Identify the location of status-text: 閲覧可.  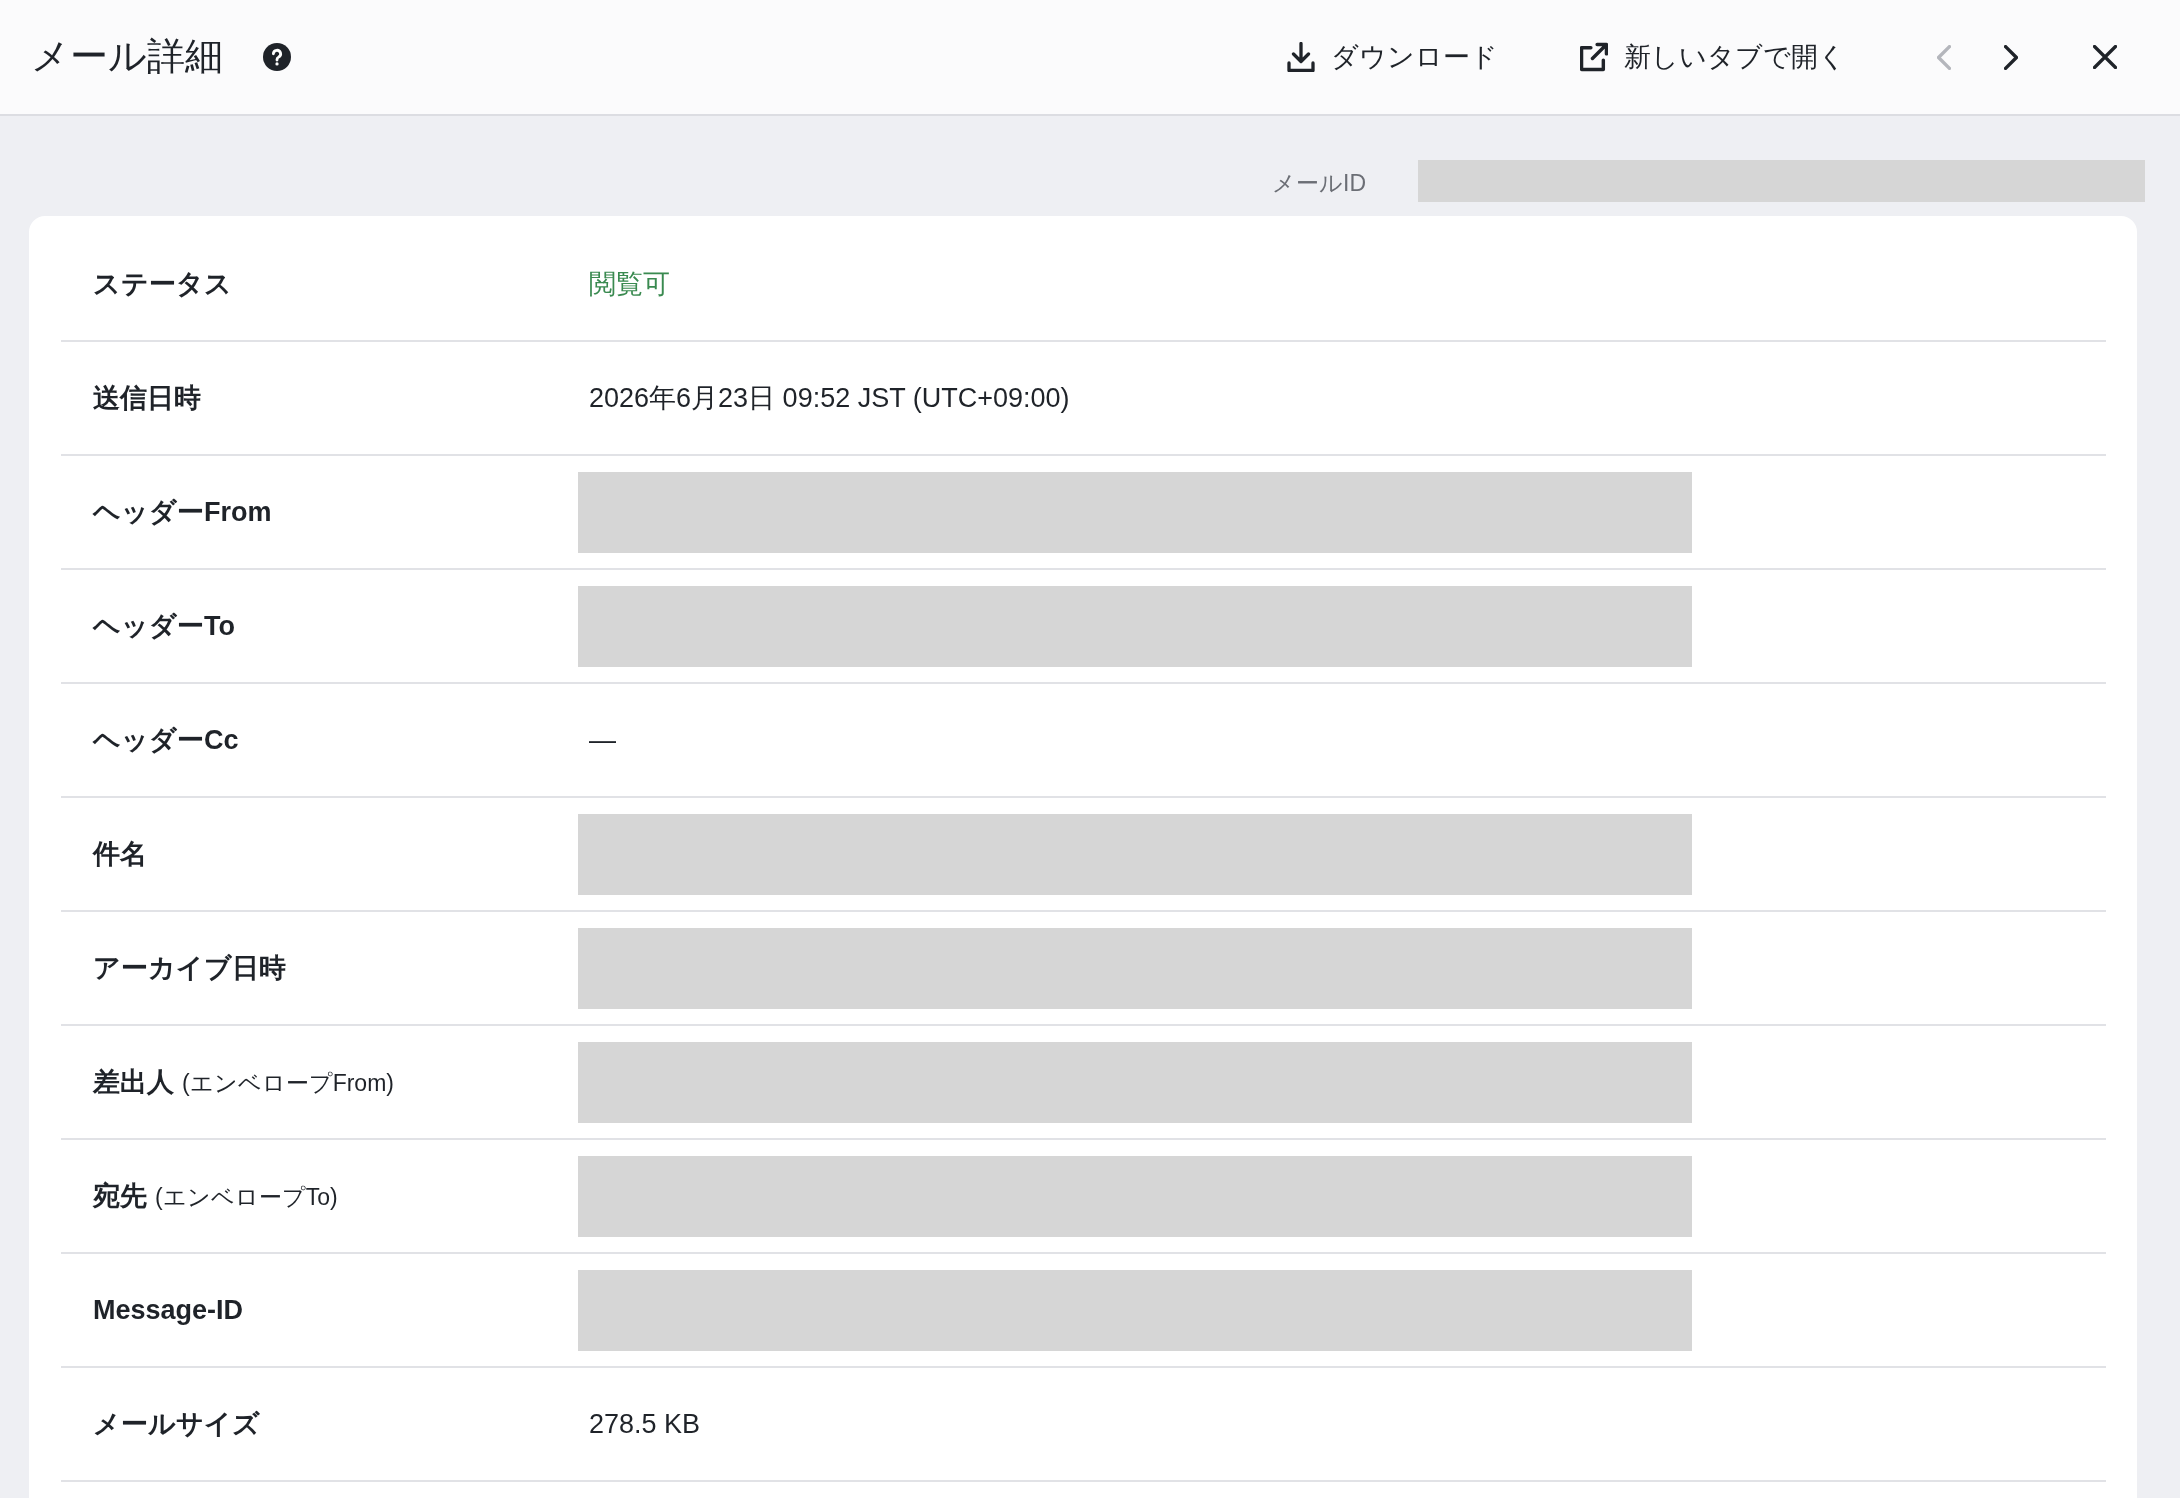
(629, 284).